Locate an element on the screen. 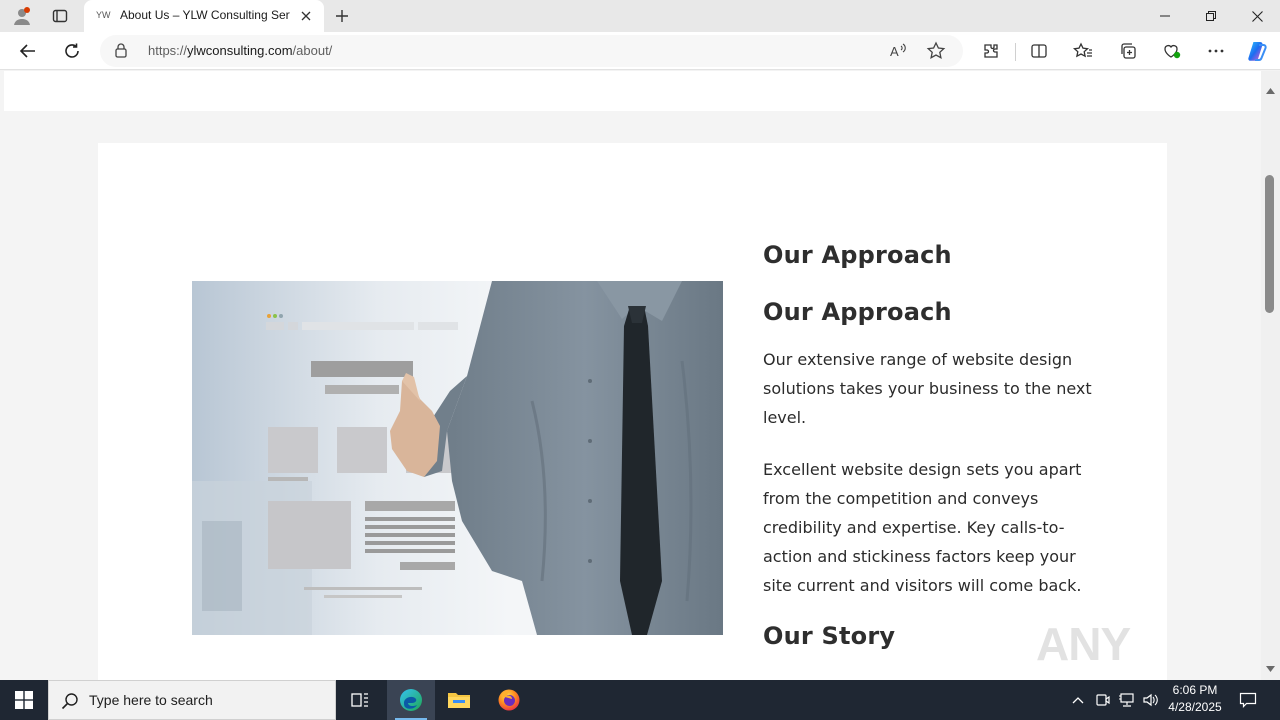  browser-essentials-icon is located at coordinates (1172, 51).